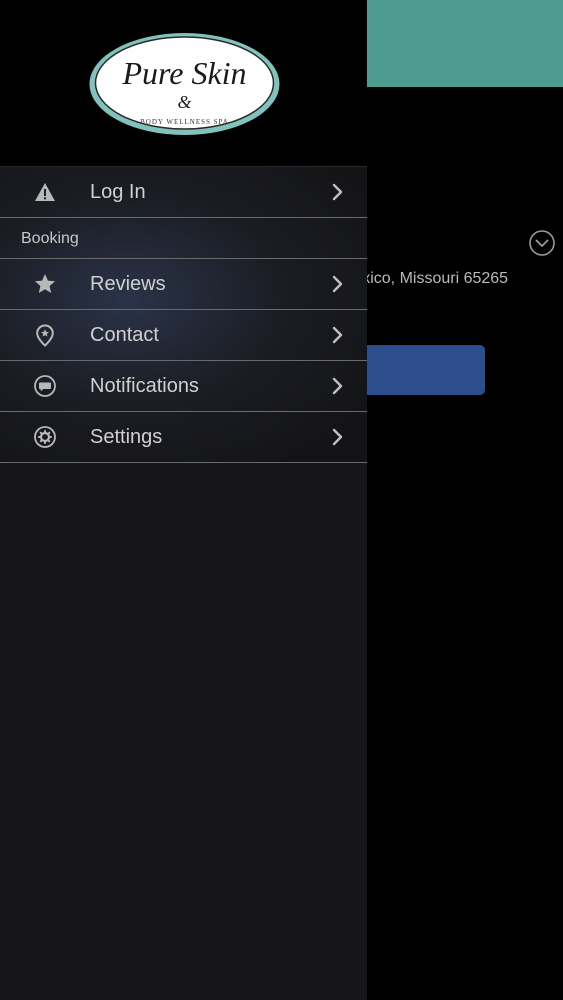 This screenshot has width=563, height=1000. I want to click on menu-item-log-in: Log In, so click(183, 192).